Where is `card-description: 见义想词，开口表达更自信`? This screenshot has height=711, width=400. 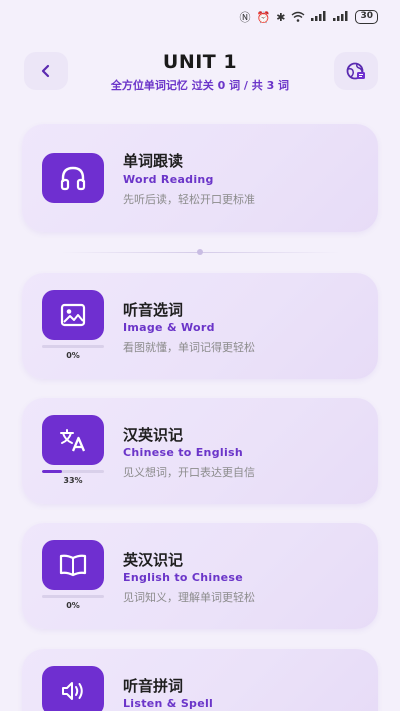
card-description: 见义想词，开口表达更自信 is located at coordinates (189, 472).